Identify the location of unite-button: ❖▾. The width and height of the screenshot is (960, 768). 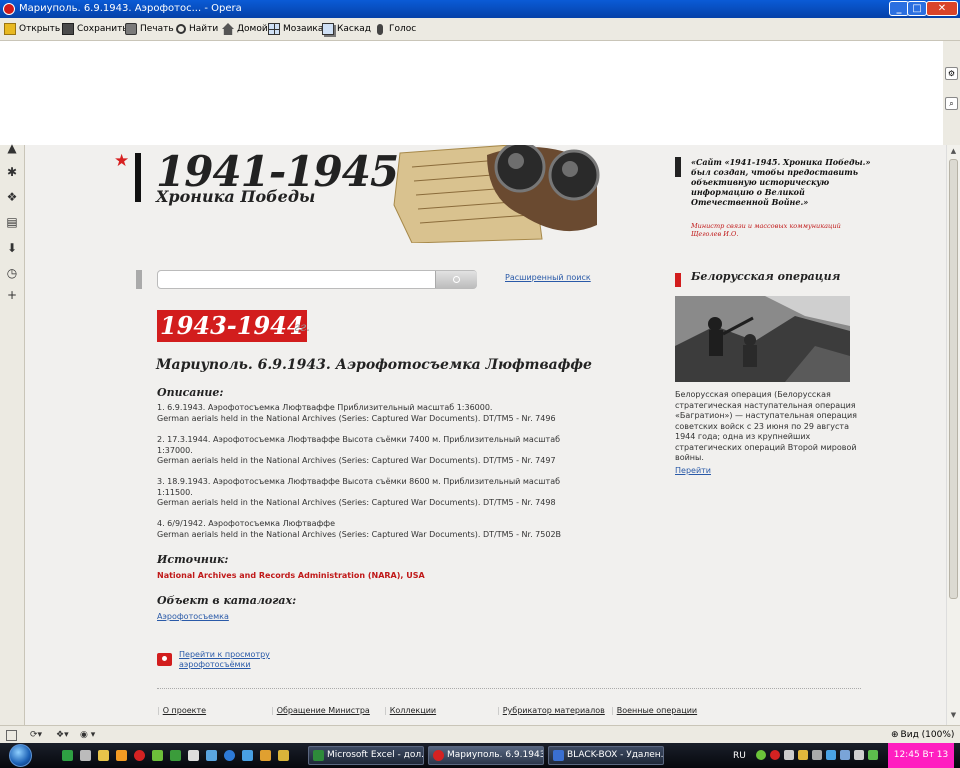
(62, 735).